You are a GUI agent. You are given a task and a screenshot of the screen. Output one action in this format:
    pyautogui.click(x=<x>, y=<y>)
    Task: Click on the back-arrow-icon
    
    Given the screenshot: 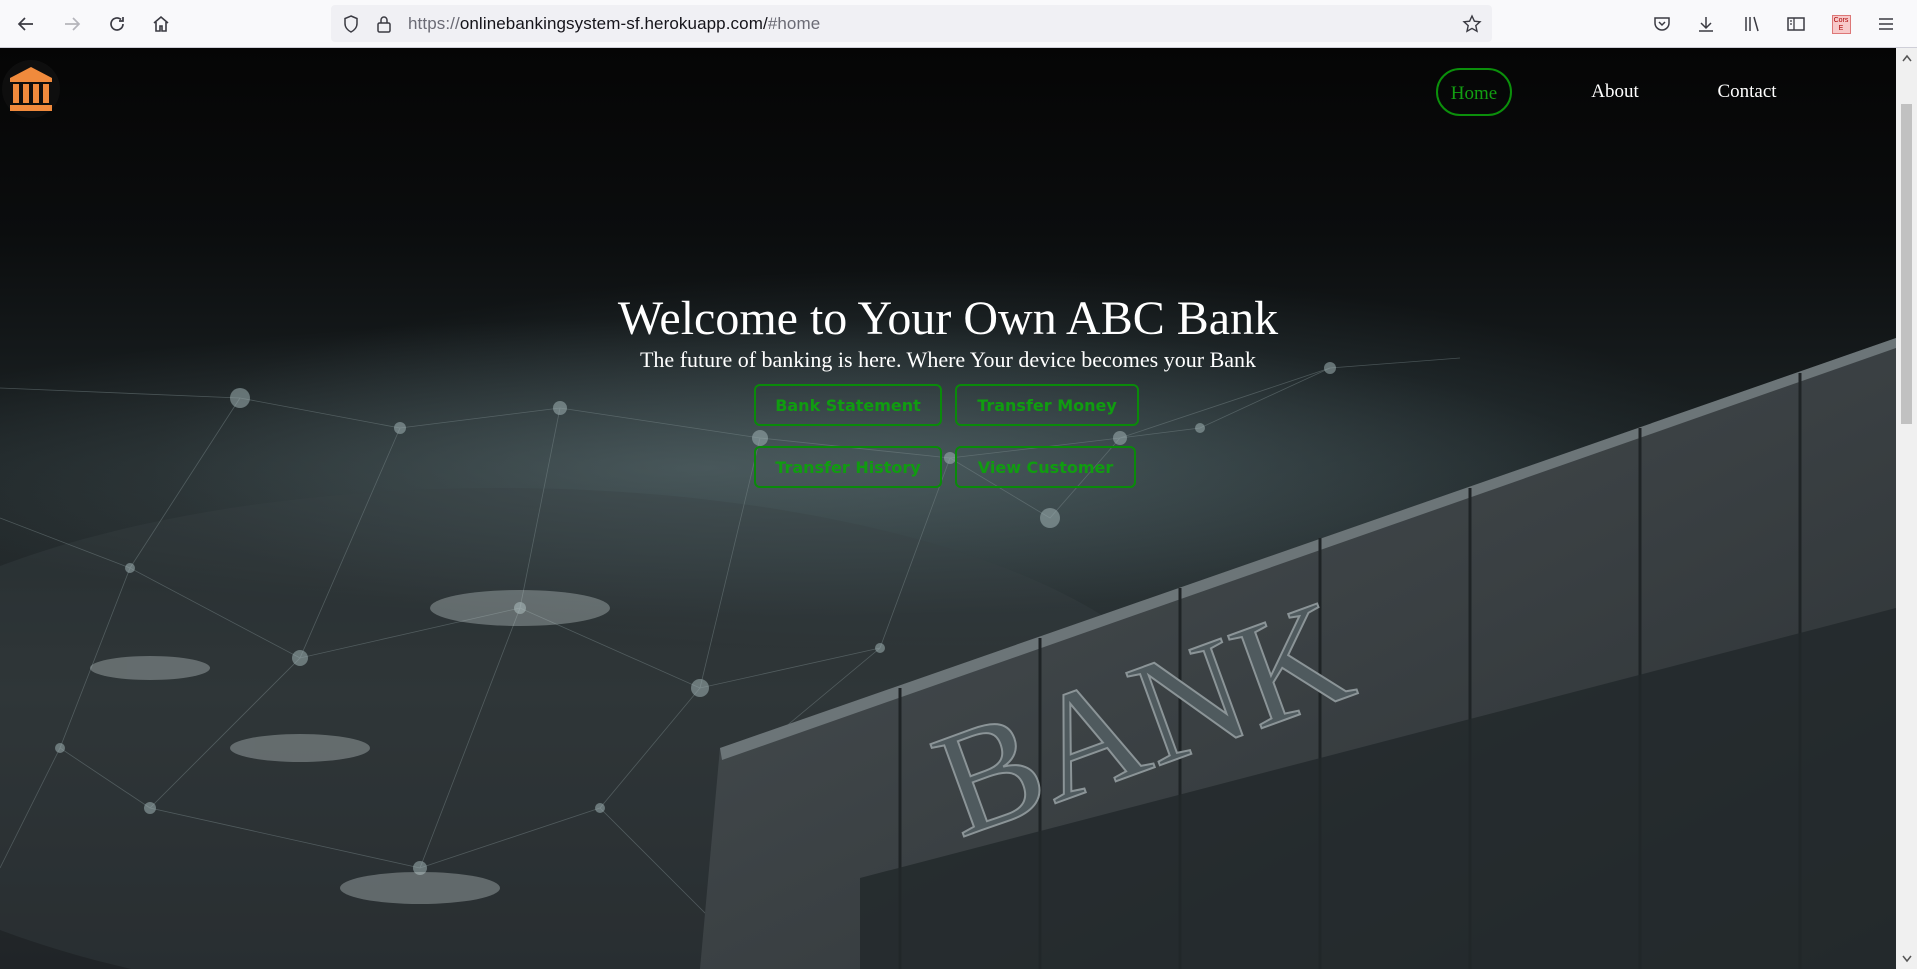 What is the action you would take?
    pyautogui.click(x=25, y=24)
    